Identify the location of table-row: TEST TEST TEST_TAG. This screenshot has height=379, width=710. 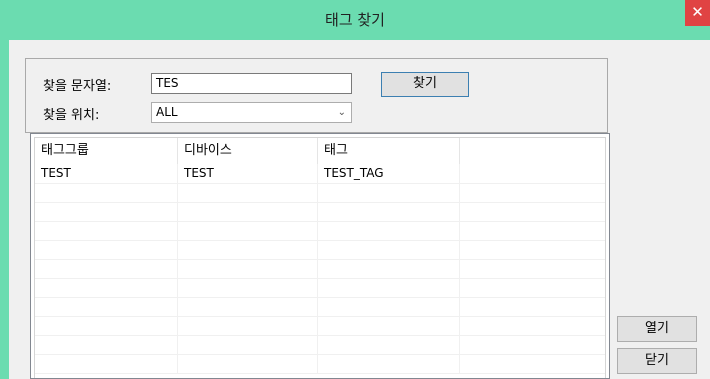
(320, 174).